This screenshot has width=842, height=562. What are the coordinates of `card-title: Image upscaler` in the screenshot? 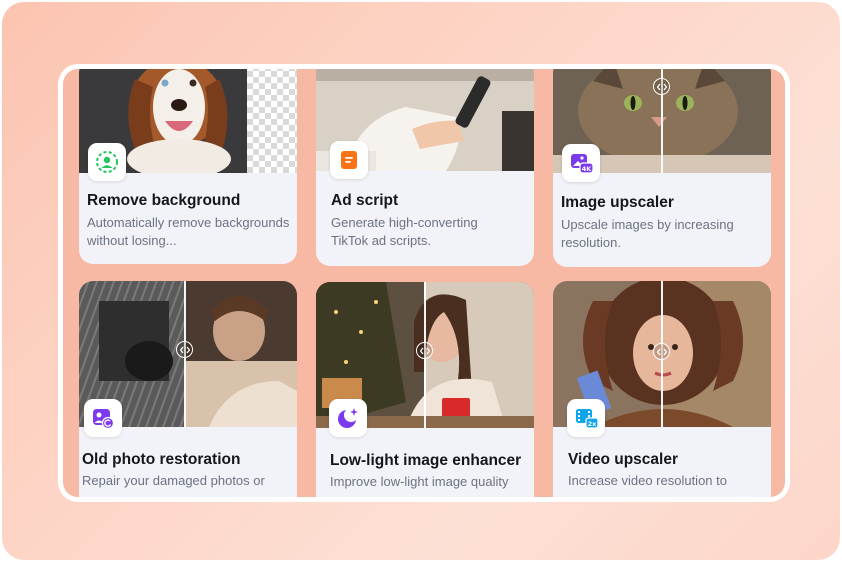 It's located at (617, 202).